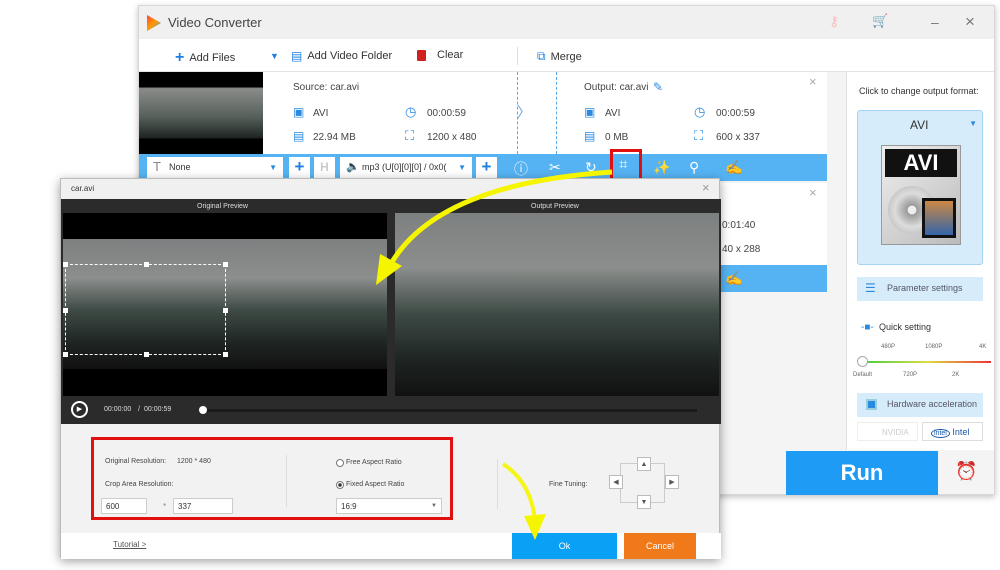  I want to click on annotation-arrow-to-preview, so click(501, 216).